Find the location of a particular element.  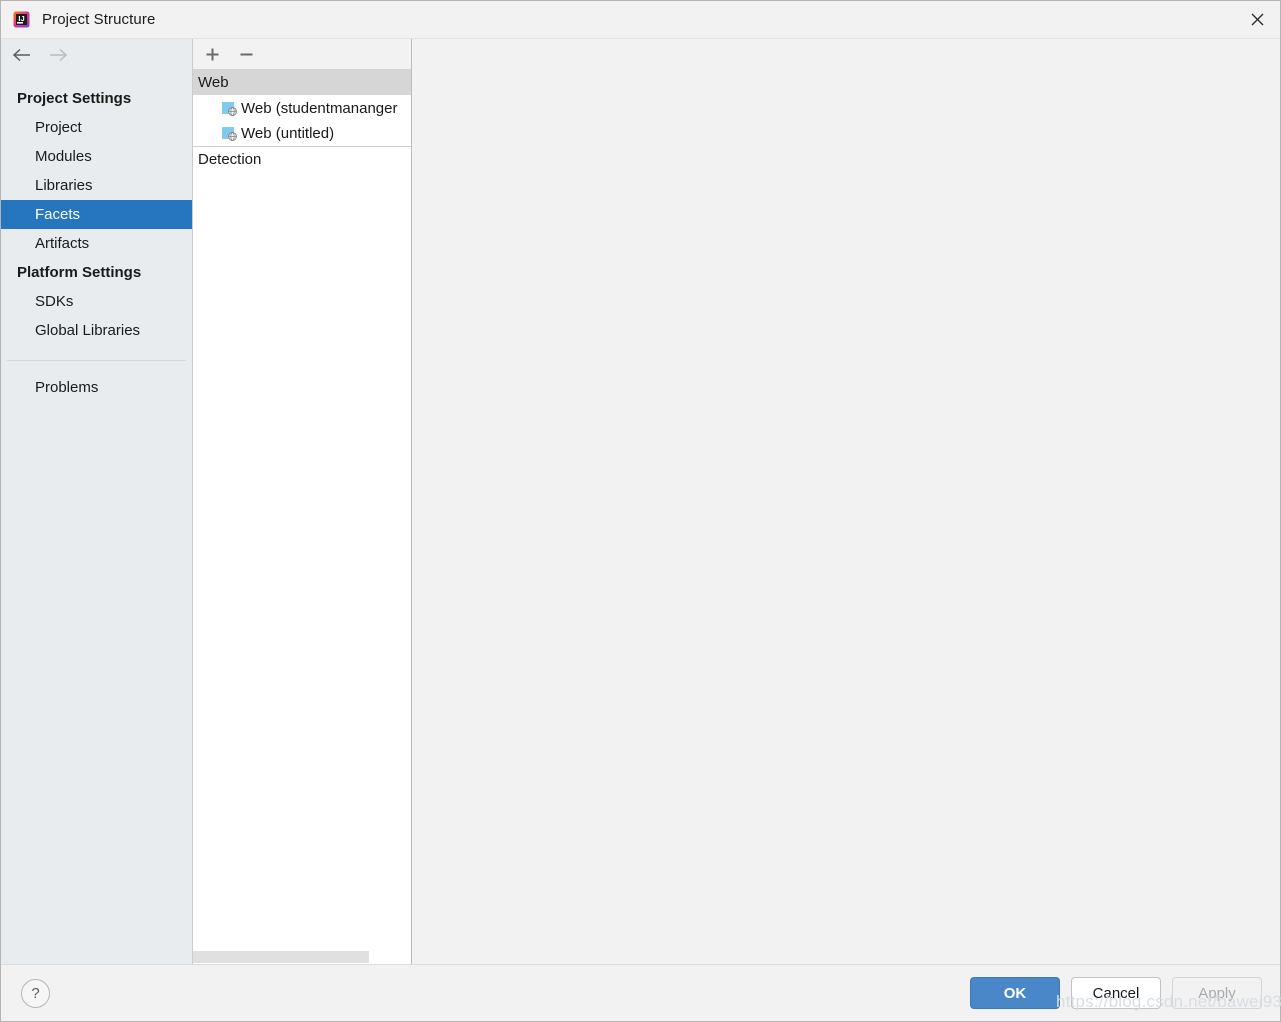

close-window-button is located at coordinates (1257, 19).